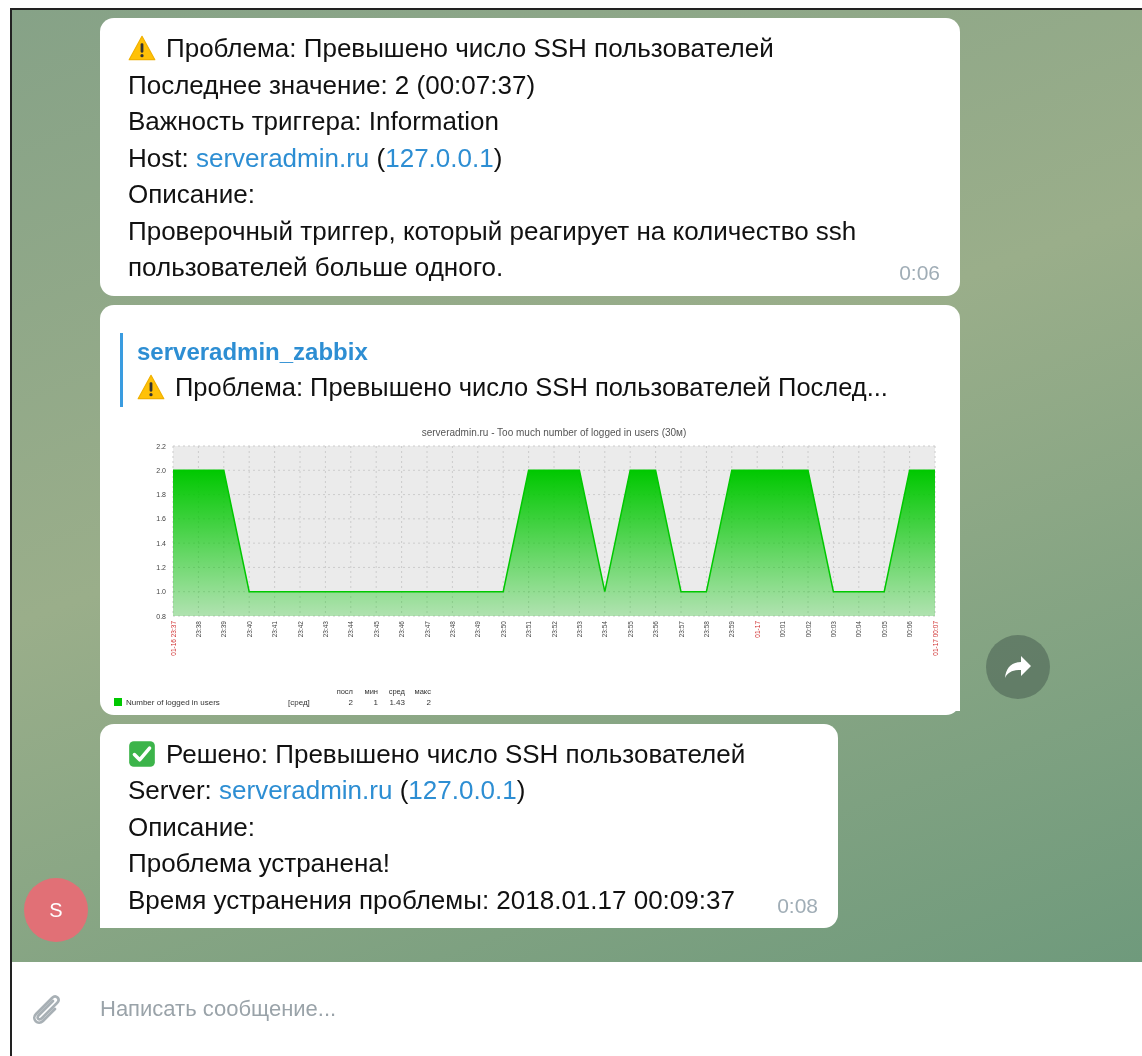 The height and width of the screenshot is (1056, 1142). Describe the element at coordinates (797, 905) in the screenshot. I see `message-time: 0:08` at that location.